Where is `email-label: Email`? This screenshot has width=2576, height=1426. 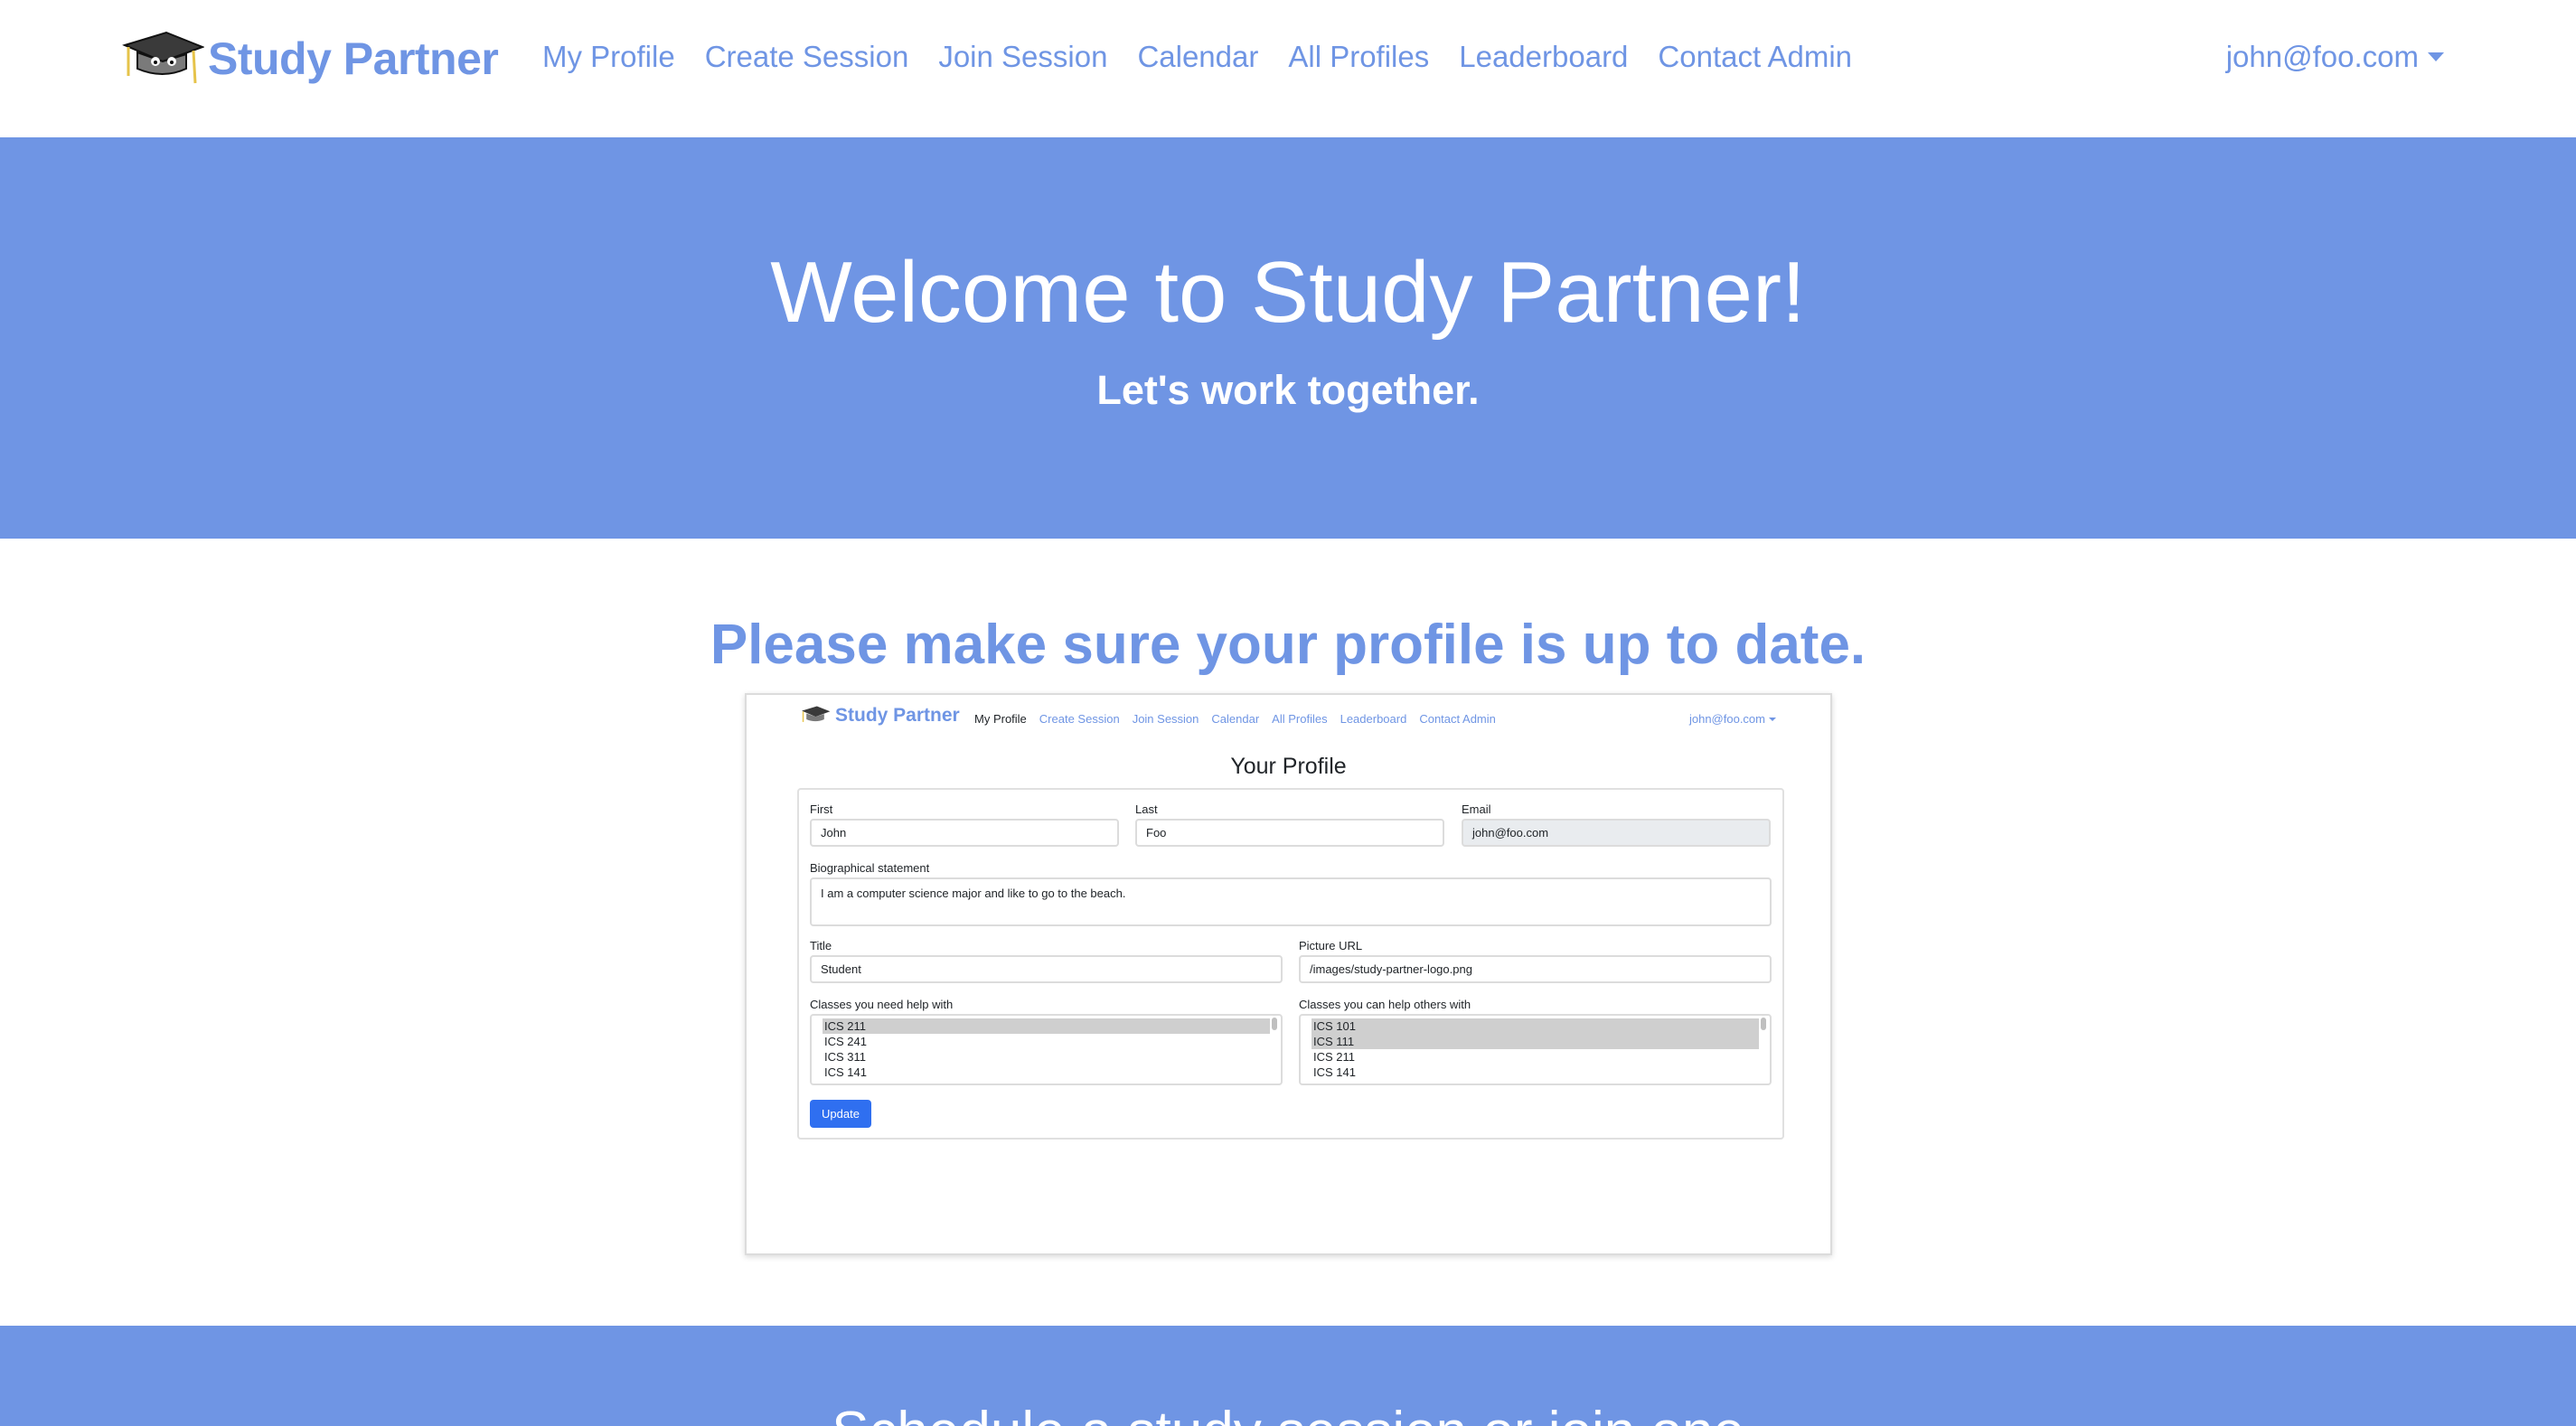 email-label: Email is located at coordinates (1476, 809).